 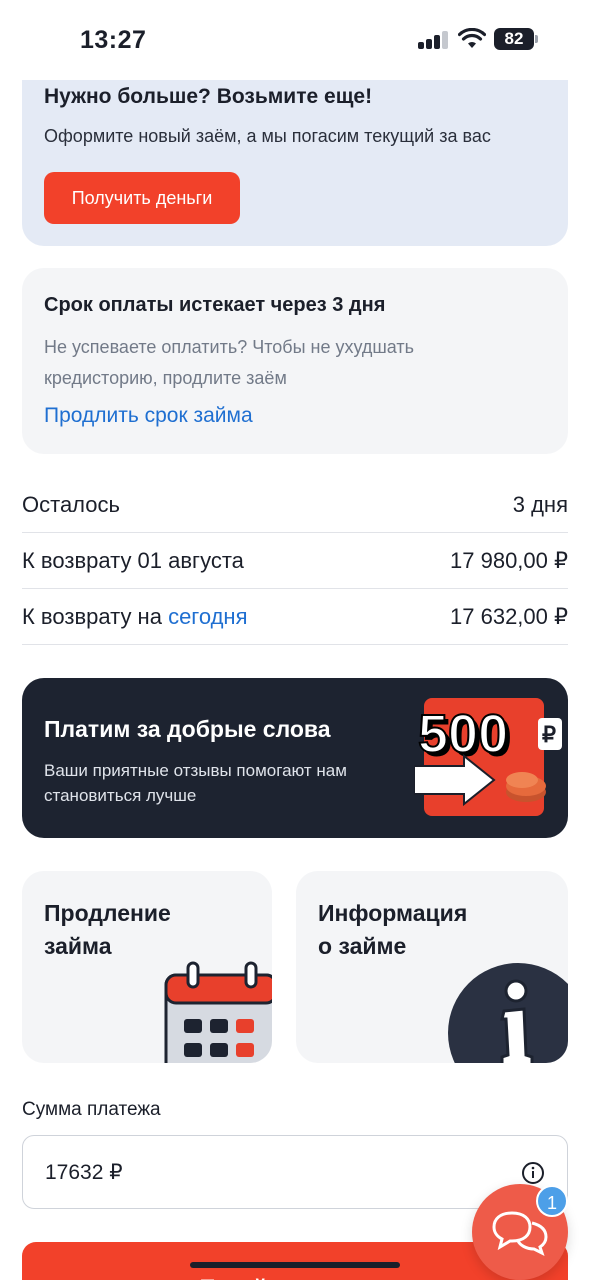 I want to click on summary-row-today: К возврату на сегодня 17 632,00 ₽, so click(x=295, y=617).